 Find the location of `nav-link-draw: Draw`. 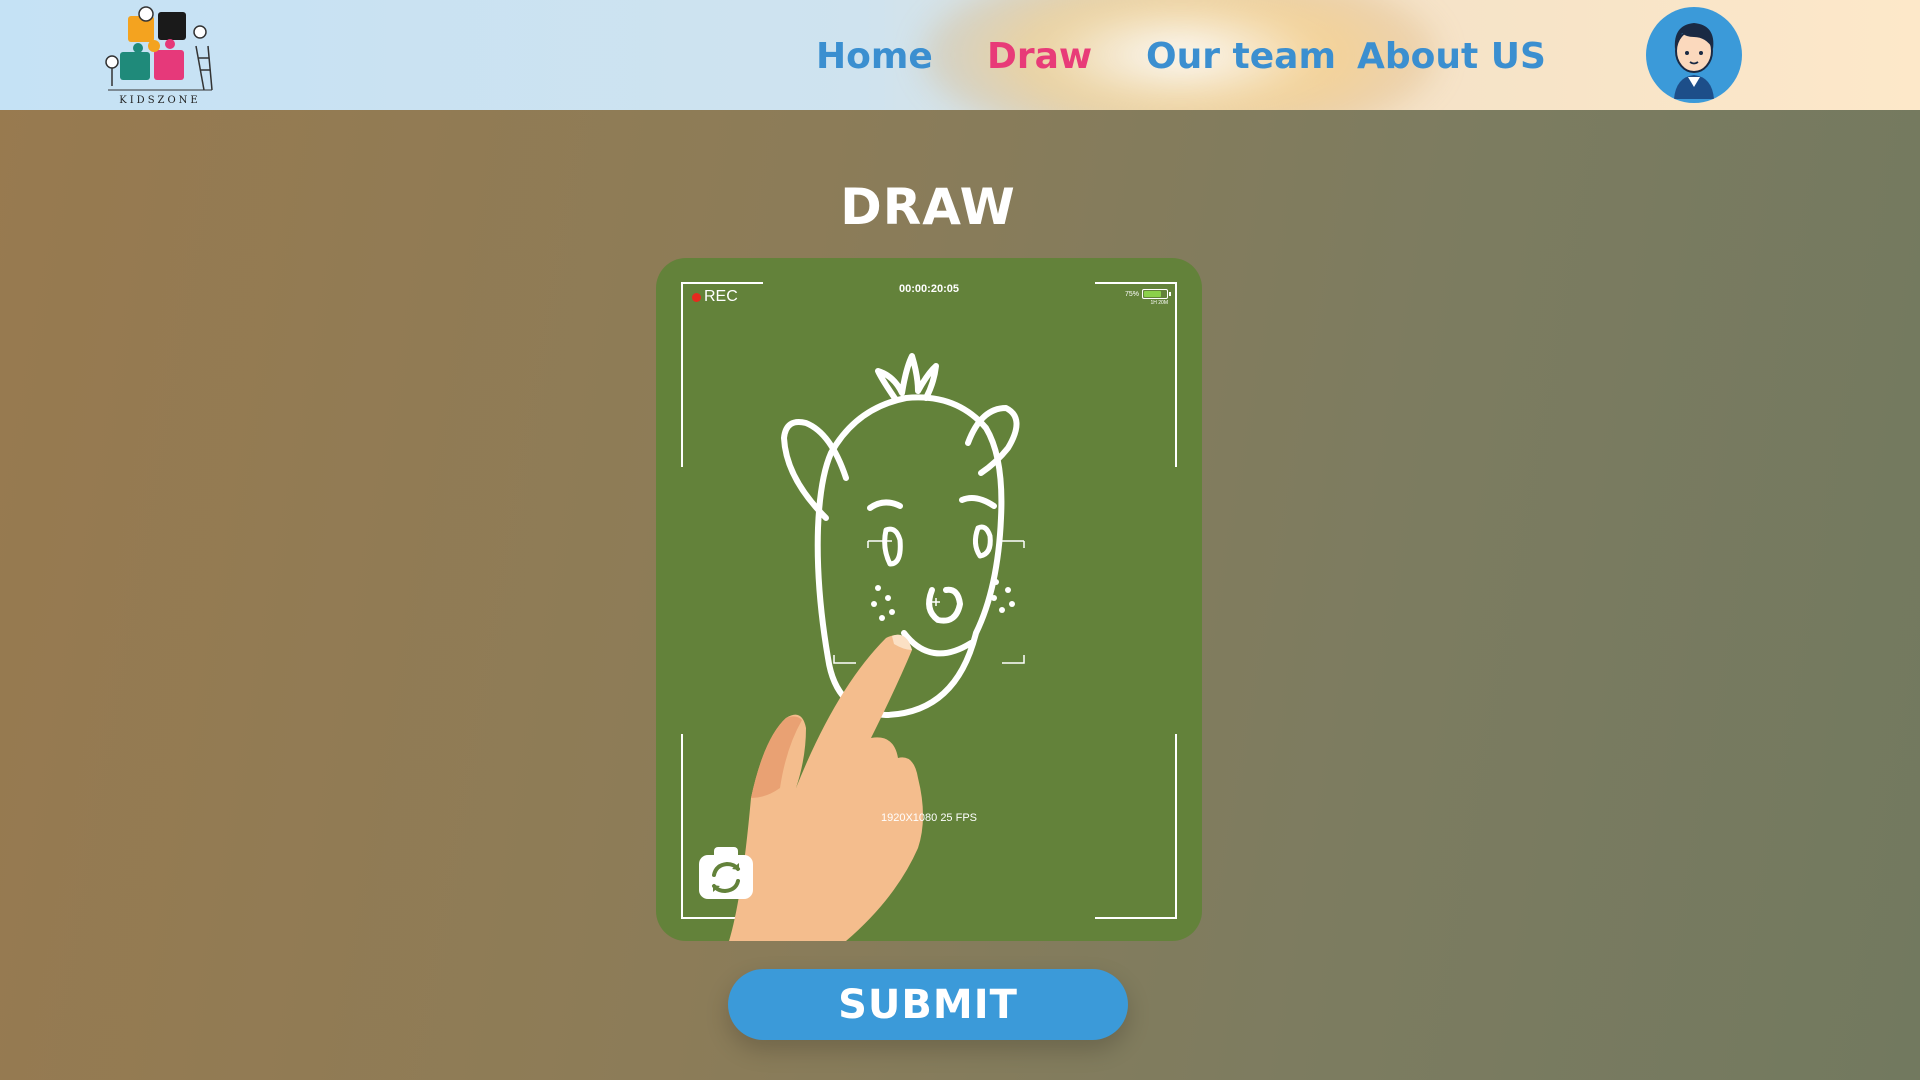

nav-link-draw: Draw is located at coordinates (1039, 56).